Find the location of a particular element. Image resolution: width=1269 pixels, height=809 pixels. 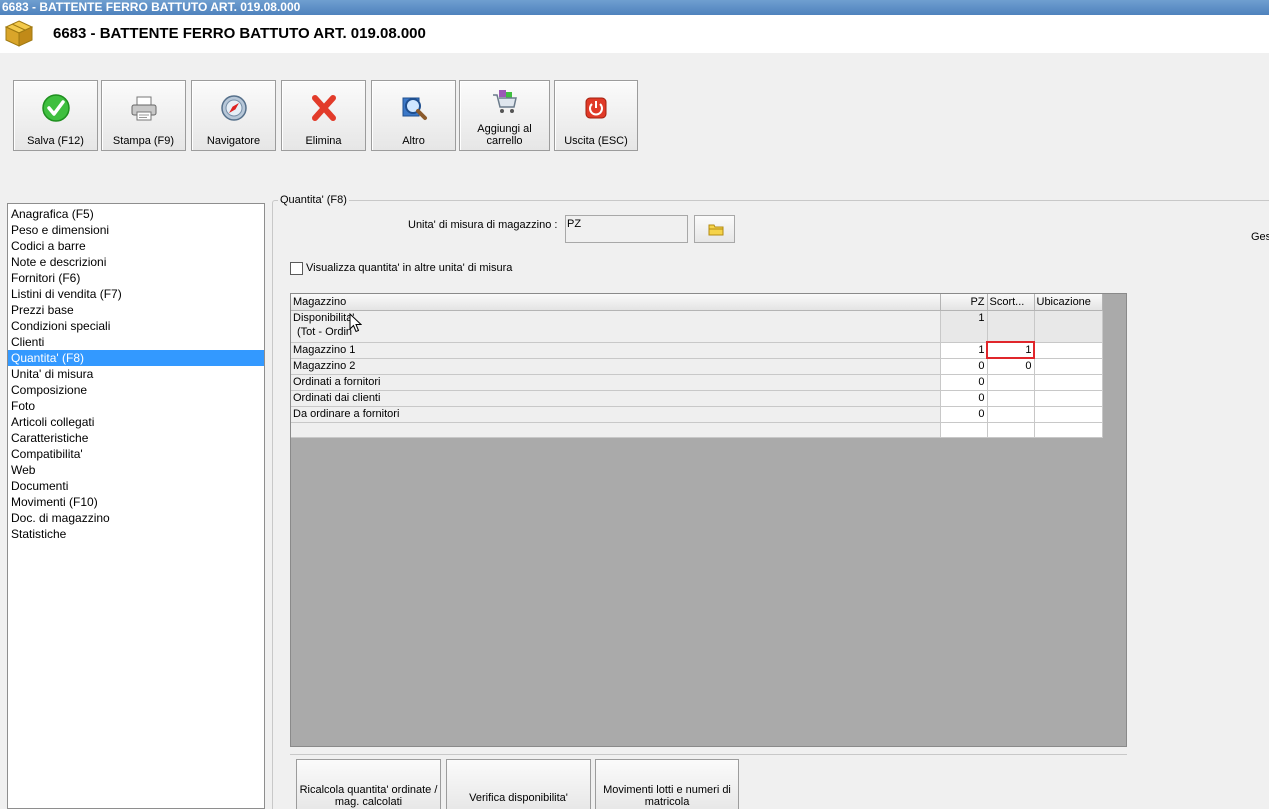

sidebar-item-movimenti: Movimenti (F10) is located at coordinates (136, 502).